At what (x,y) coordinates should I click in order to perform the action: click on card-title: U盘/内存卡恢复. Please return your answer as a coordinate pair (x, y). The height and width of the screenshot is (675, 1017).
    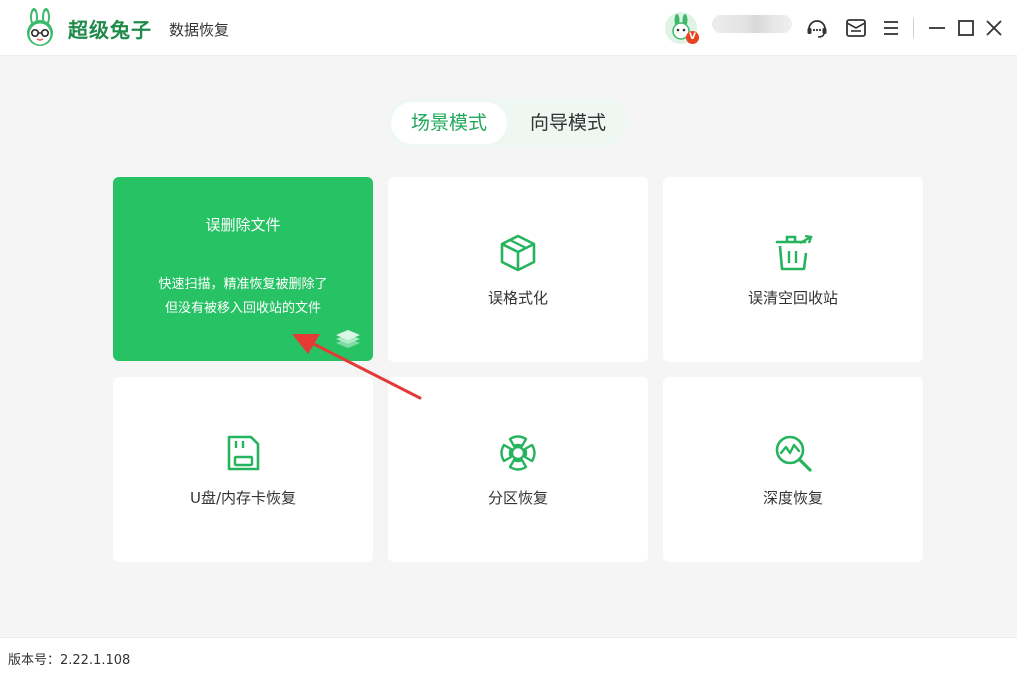
    Looking at the image, I should click on (243, 498).